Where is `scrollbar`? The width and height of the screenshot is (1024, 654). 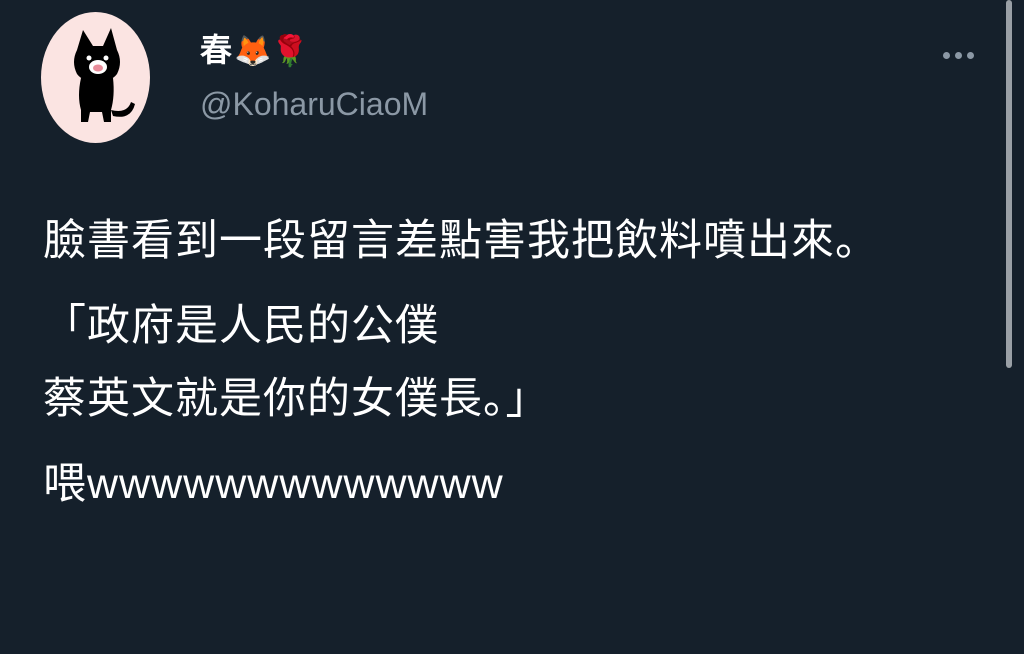
scrollbar is located at coordinates (1009, 327).